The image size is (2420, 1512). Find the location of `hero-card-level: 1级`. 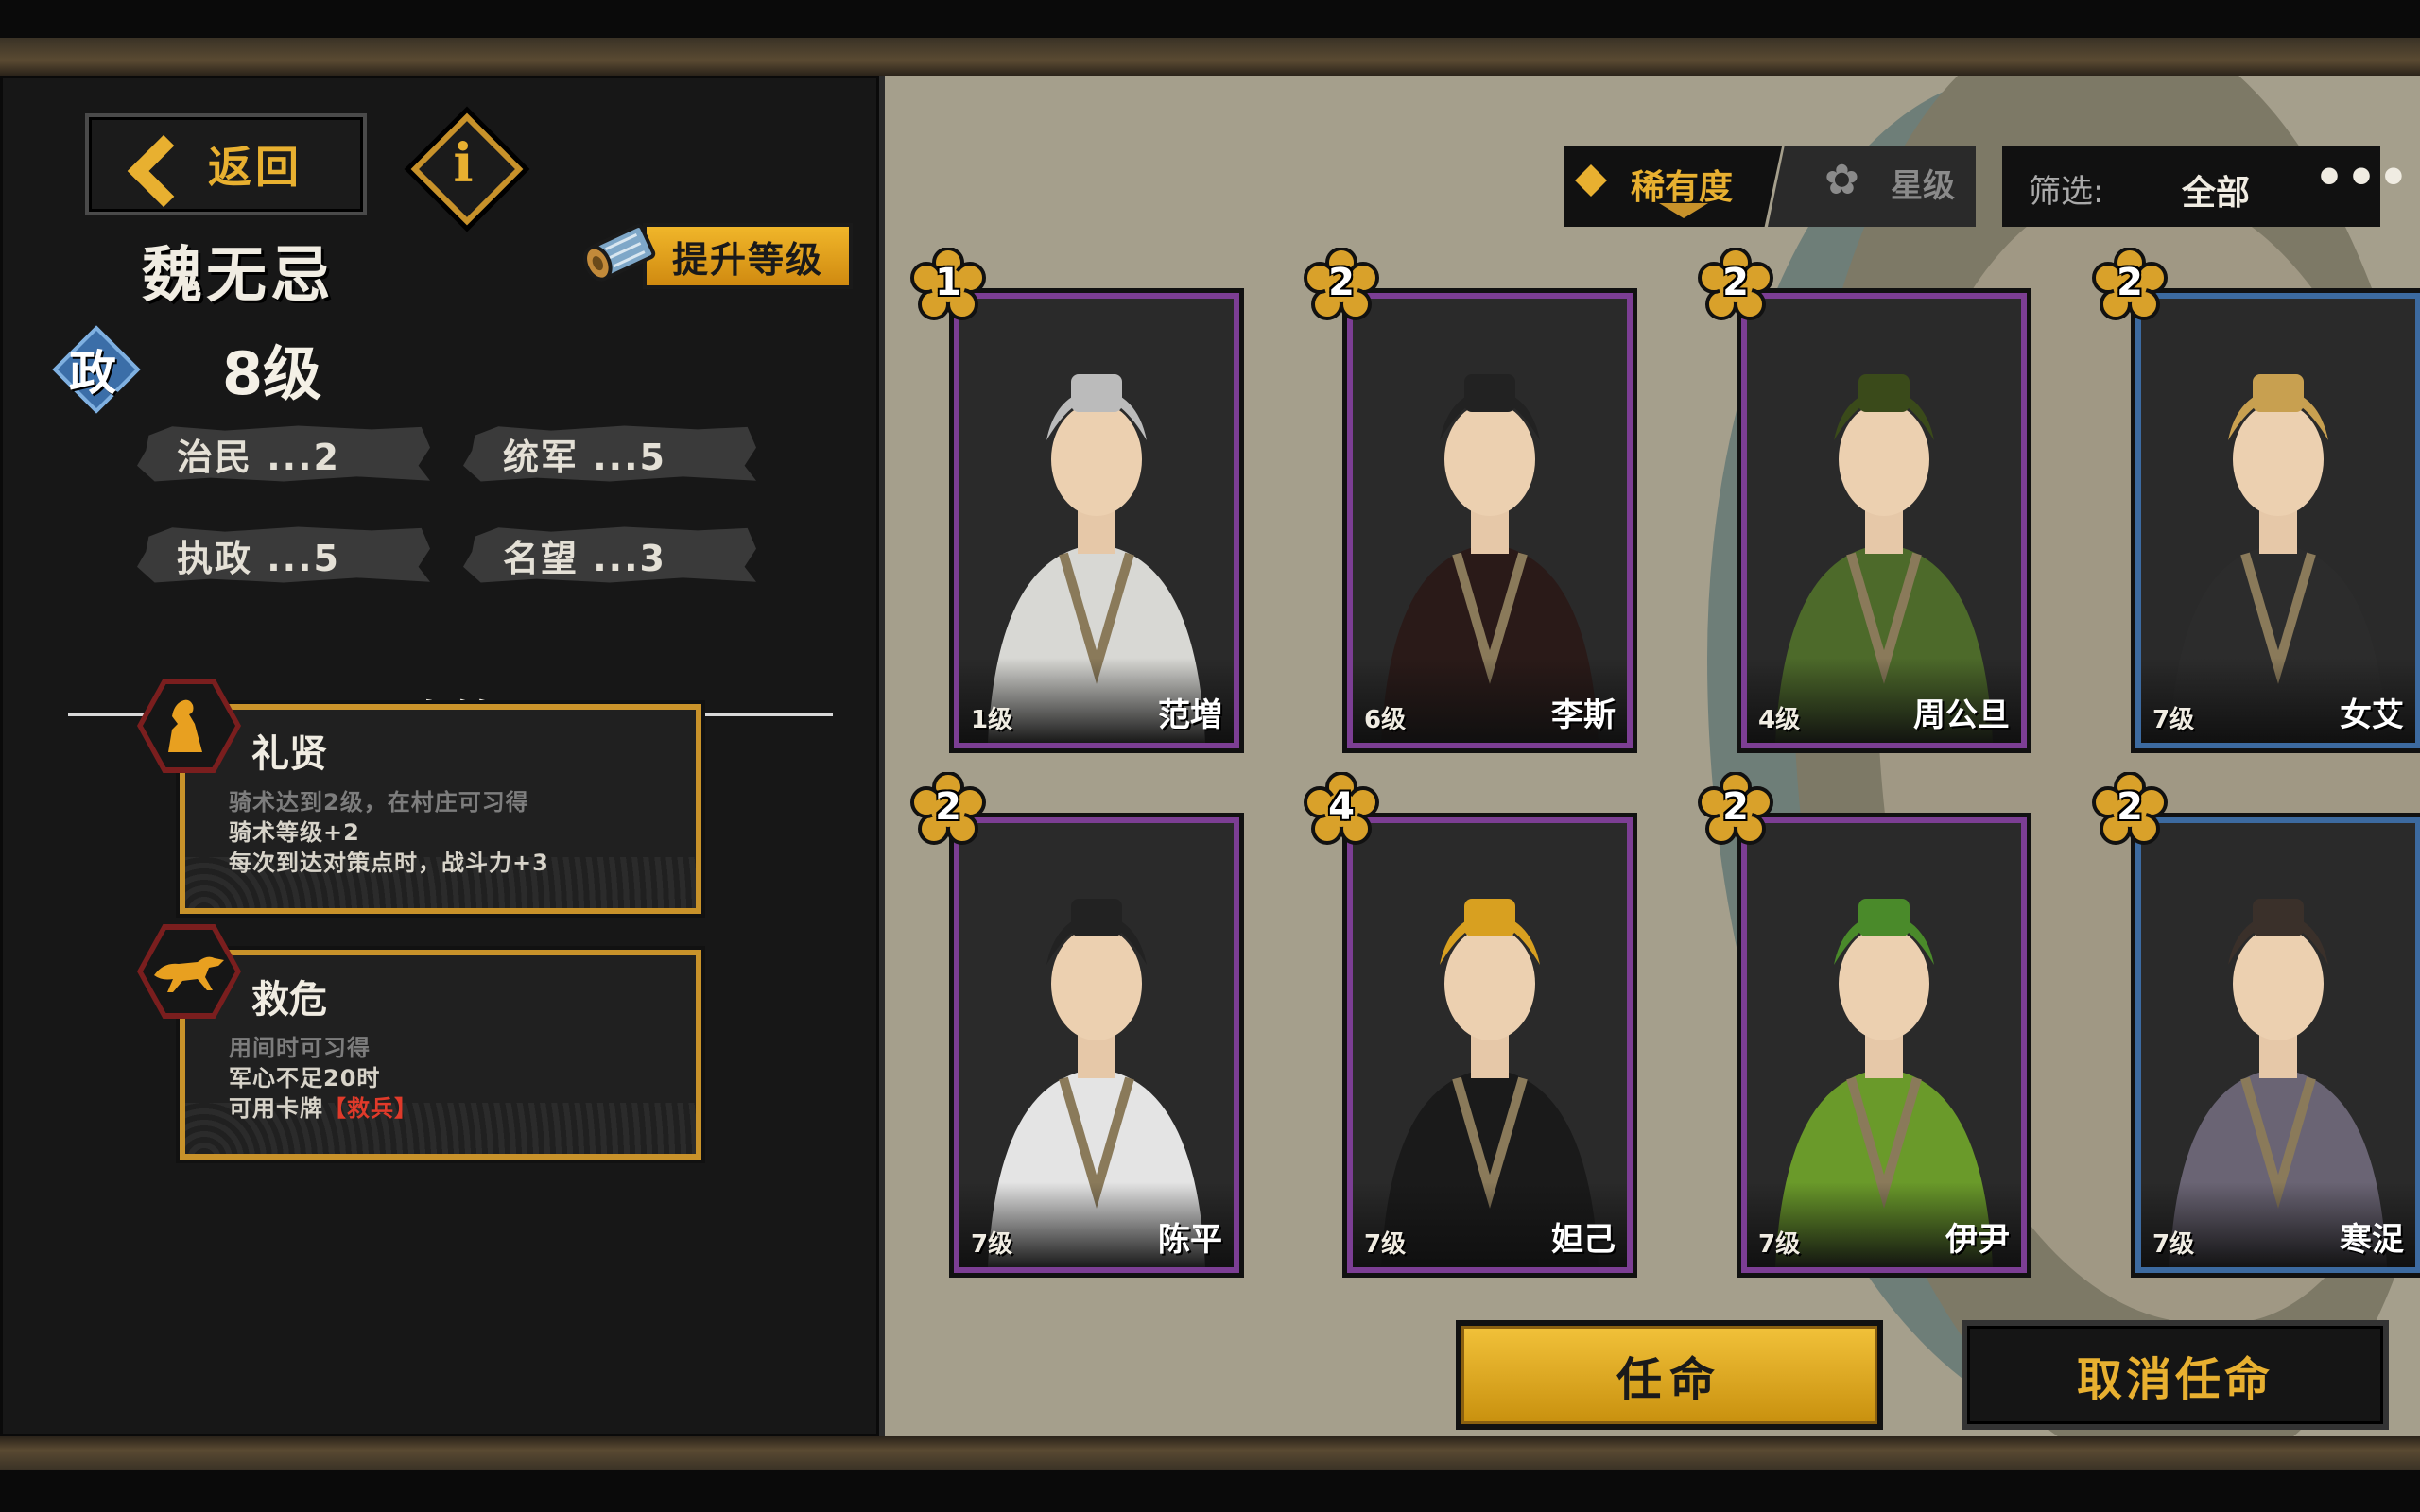

hero-card-level: 1级 is located at coordinates (992, 720).